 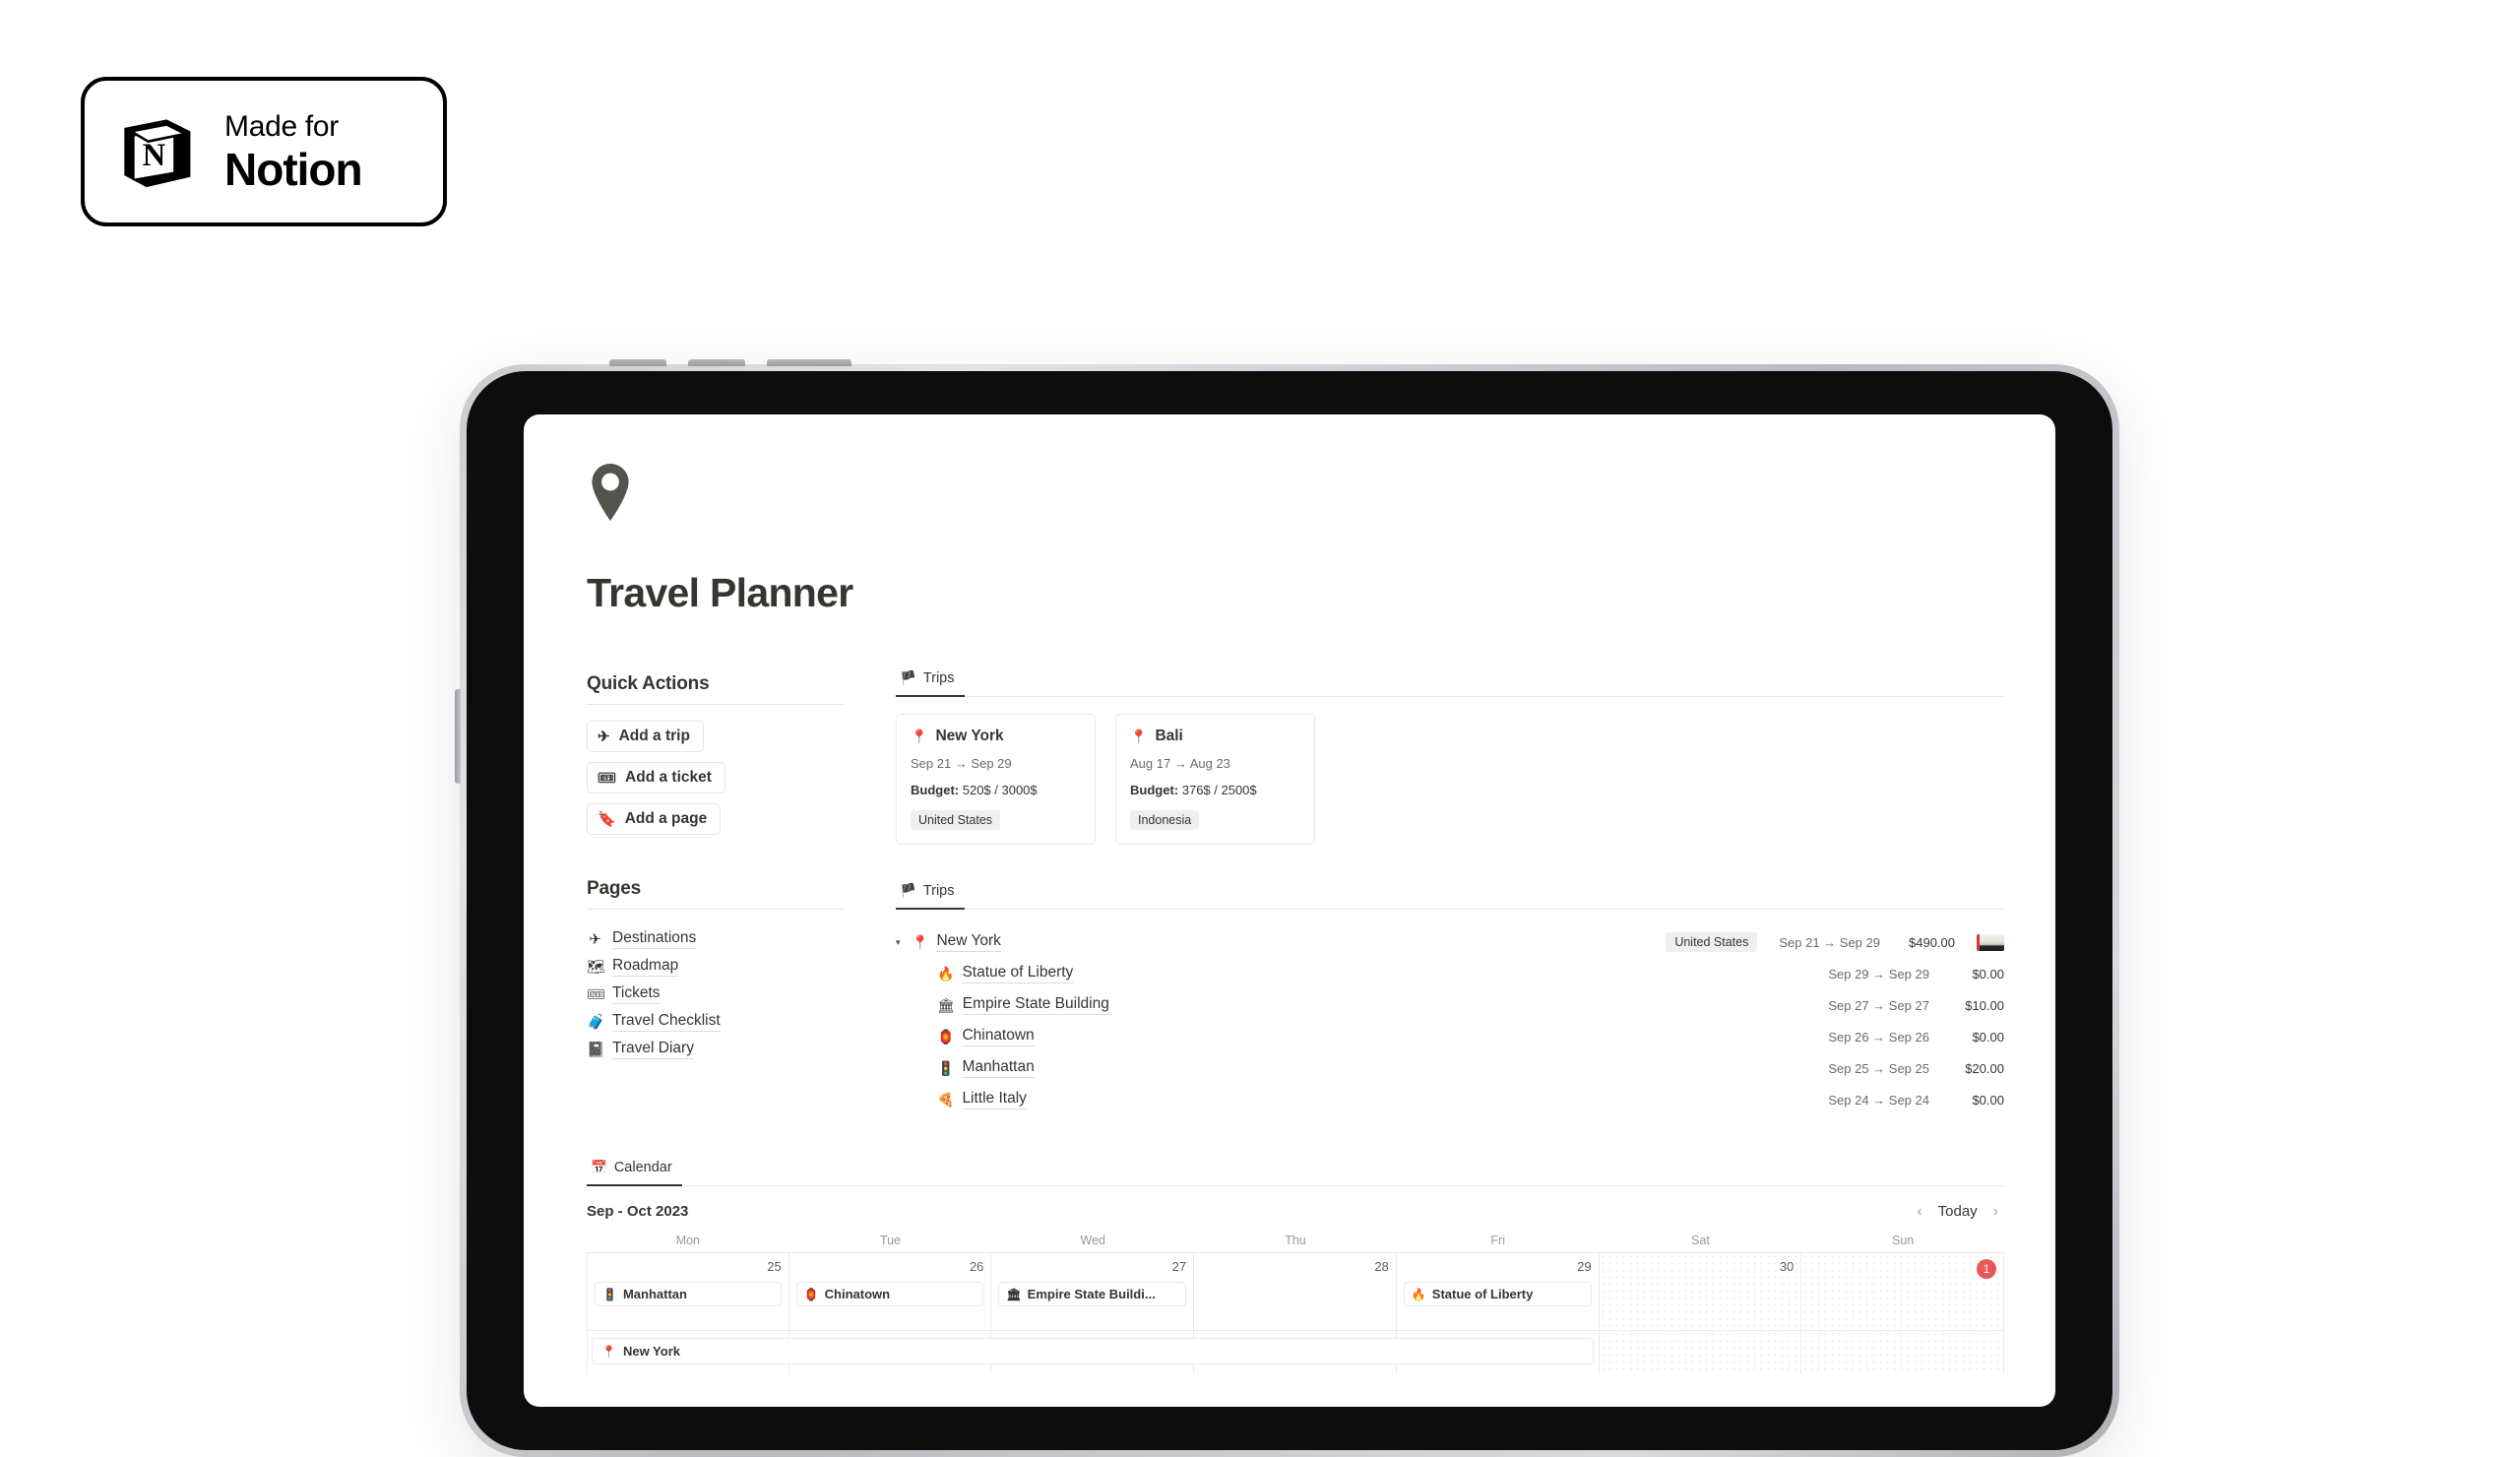 I want to click on list-row-manhattan: 🚦 Manhattan Sep 25 → Sep 25 $20.00, so click(x=1450, y=1068).